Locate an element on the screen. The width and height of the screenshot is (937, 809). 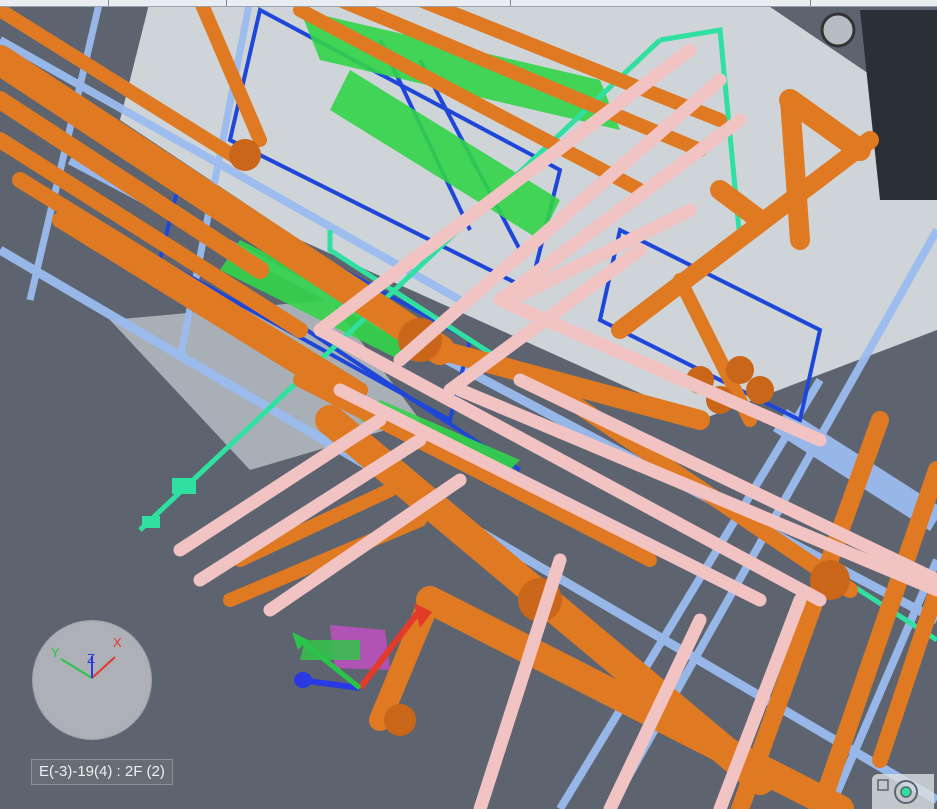
top-toolbar-strip is located at coordinates (468, 3).